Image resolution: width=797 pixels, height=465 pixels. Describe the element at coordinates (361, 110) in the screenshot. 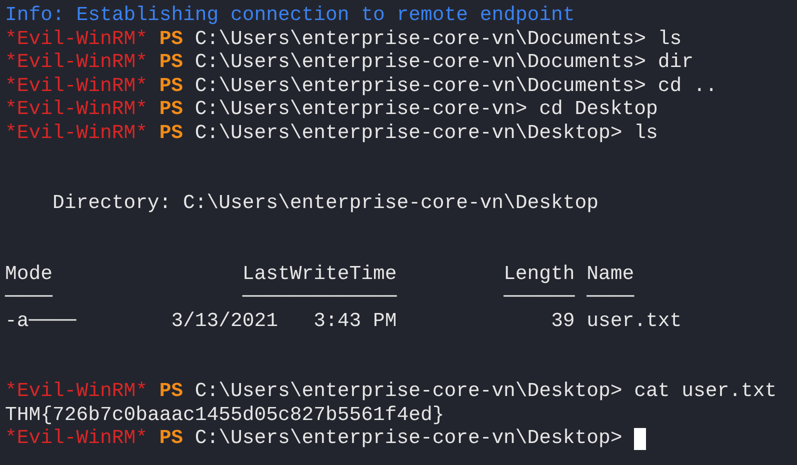

I see `prompt-path: C:\Users\enterprise-core-vn>` at that location.